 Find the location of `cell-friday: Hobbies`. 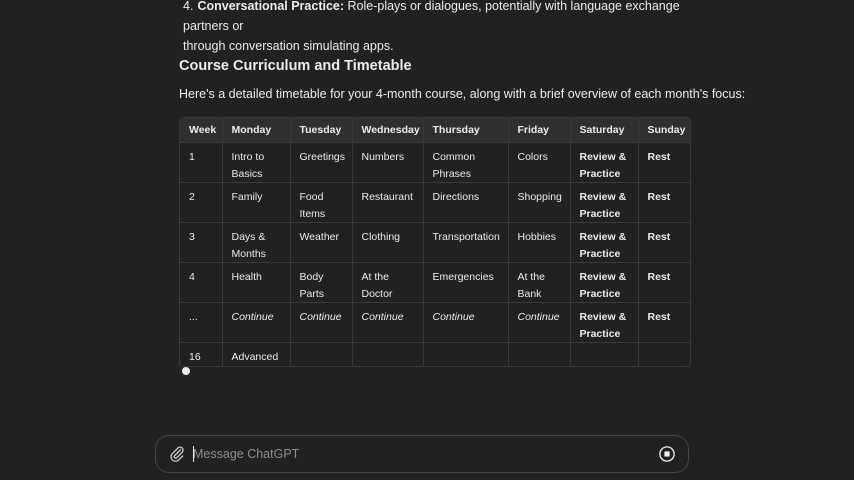

cell-friday: Hobbies is located at coordinates (539, 242).